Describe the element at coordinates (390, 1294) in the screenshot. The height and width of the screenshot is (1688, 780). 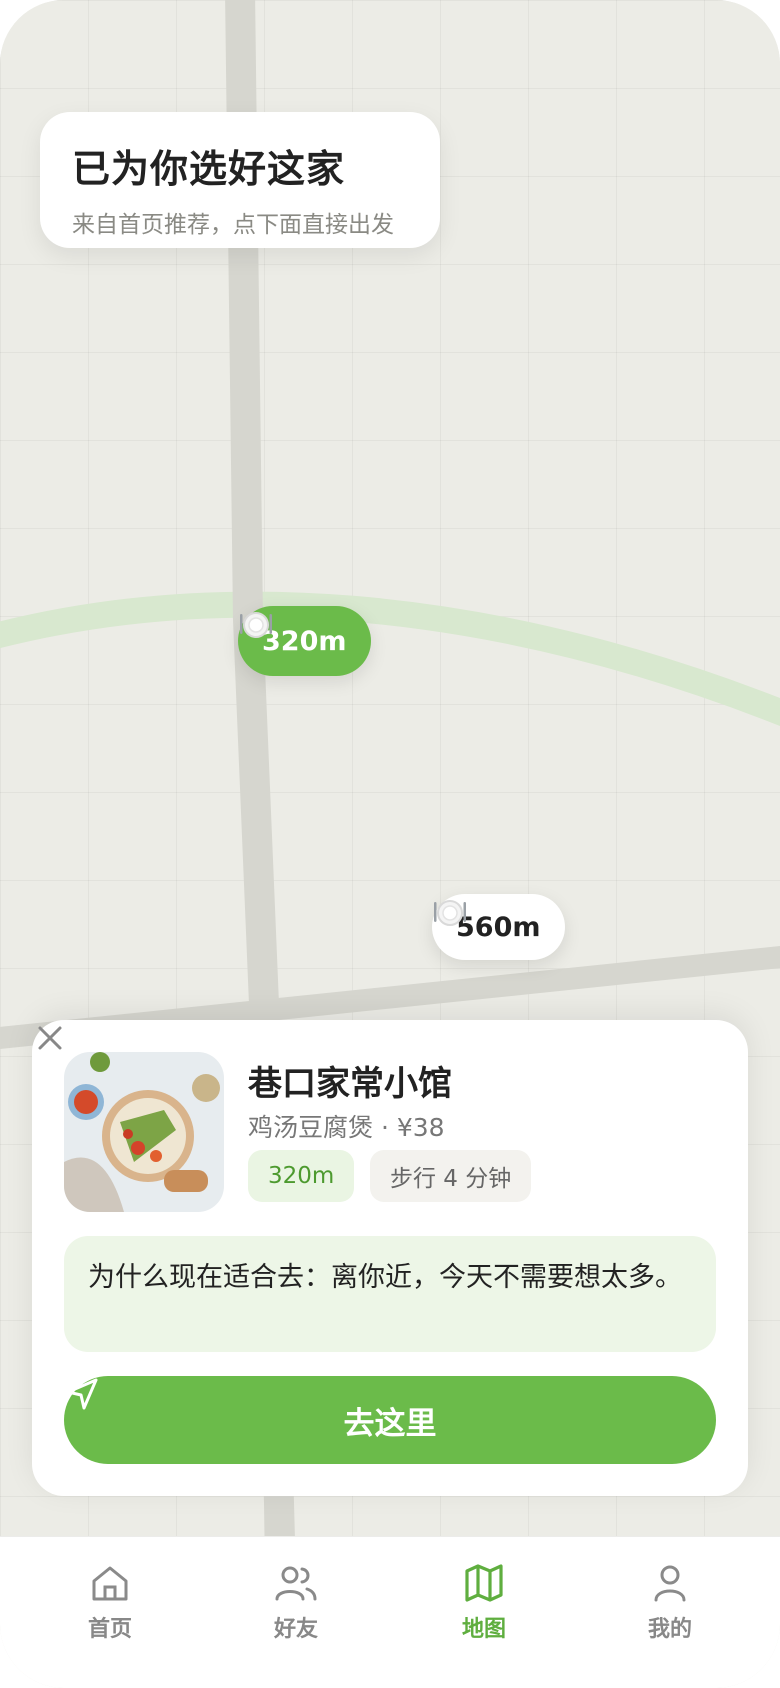
I see `reason-box: 为什么现在适合去：离你近，今天不需要想太多。` at that location.